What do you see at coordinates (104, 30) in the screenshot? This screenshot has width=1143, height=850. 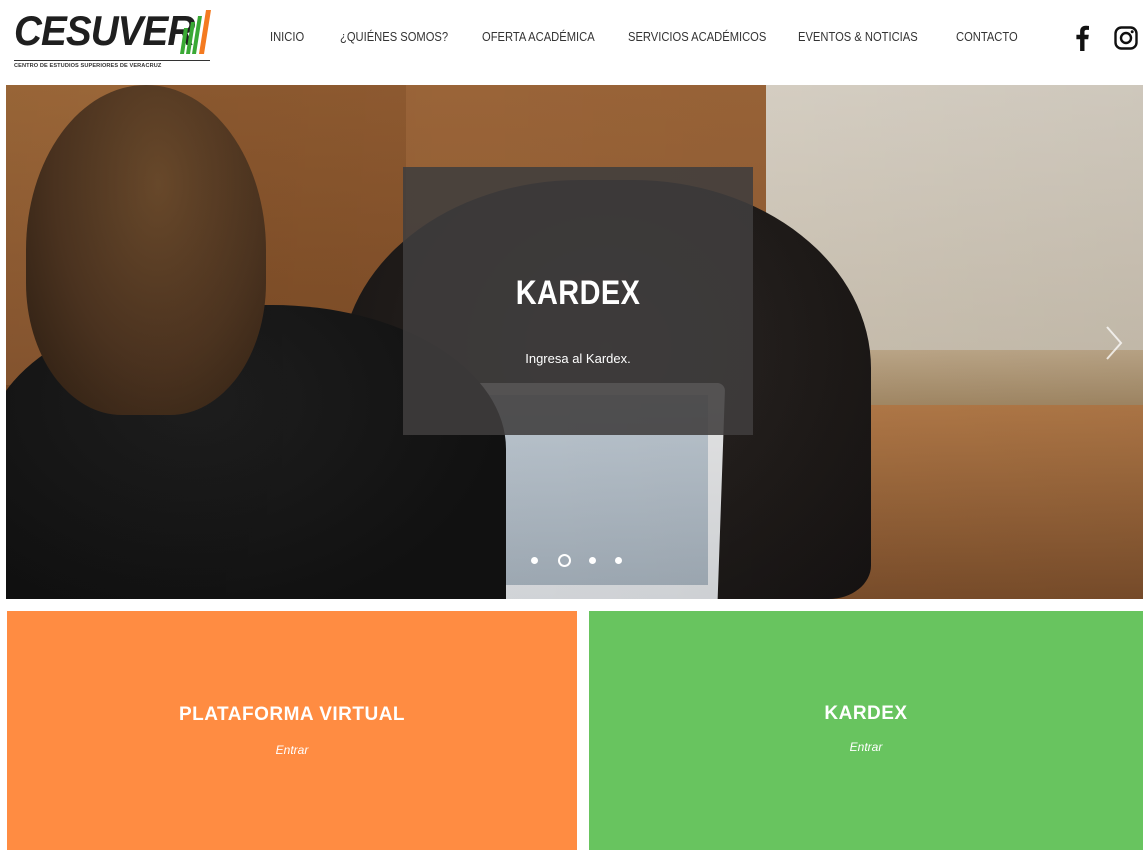 I see `logo-wordmark: CESUVER` at bounding box center [104, 30].